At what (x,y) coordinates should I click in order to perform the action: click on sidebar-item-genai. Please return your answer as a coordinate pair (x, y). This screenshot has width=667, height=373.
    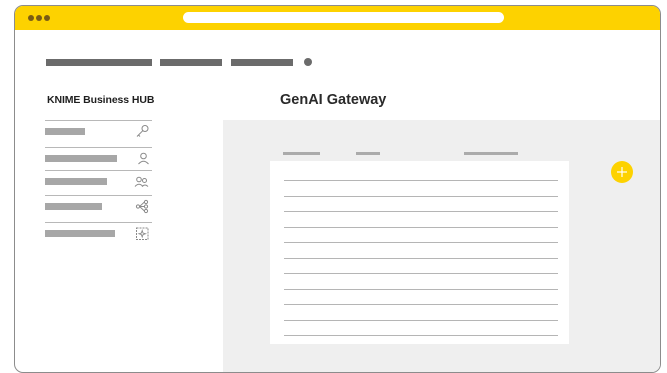
    Looking at the image, I should click on (98, 232).